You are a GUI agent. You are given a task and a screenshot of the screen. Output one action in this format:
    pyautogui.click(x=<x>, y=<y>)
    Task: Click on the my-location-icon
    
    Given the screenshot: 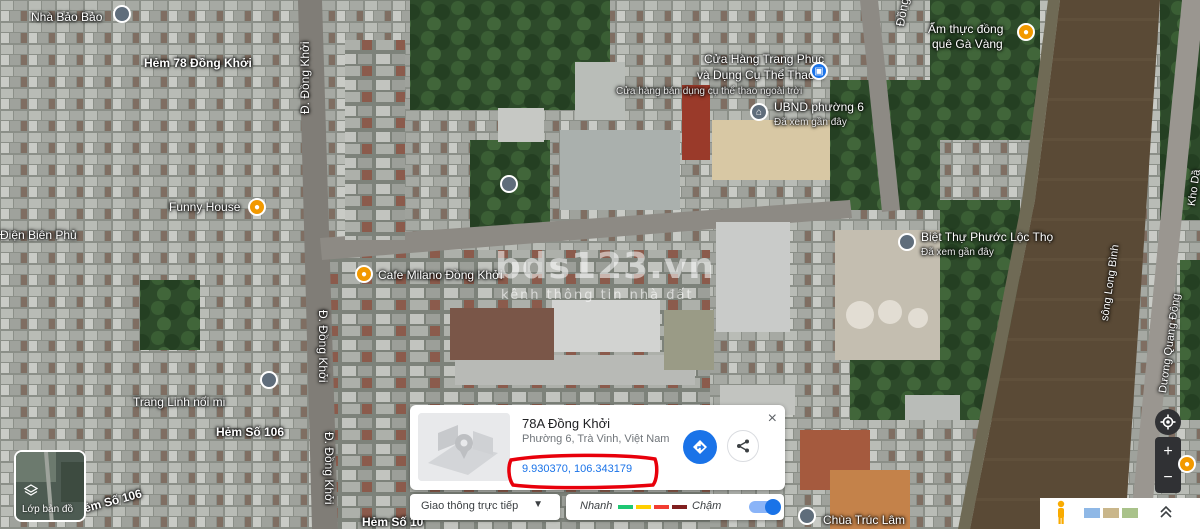 What is the action you would take?
    pyautogui.click(x=1168, y=422)
    